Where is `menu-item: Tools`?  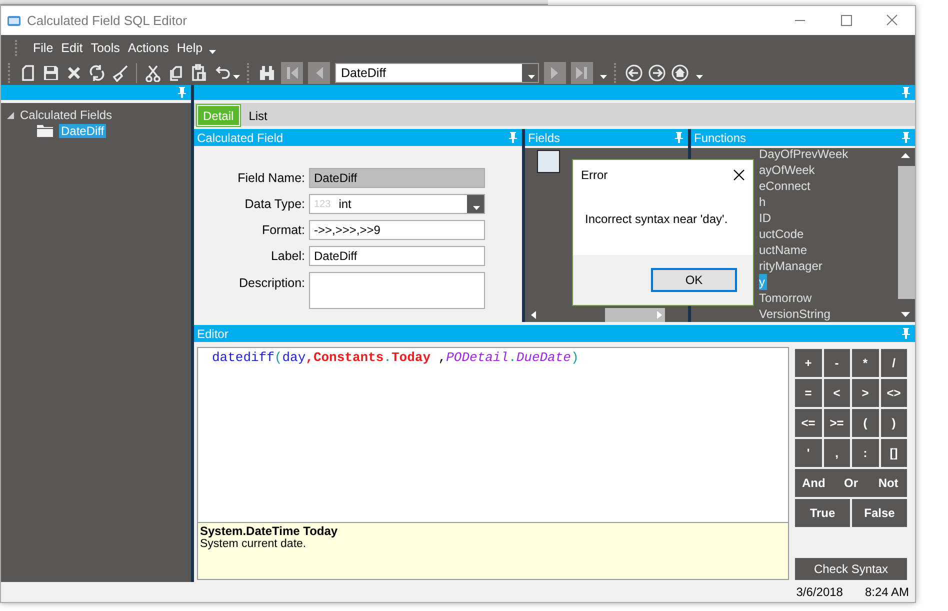 menu-item: Tools is located at coordinates (105, 47).